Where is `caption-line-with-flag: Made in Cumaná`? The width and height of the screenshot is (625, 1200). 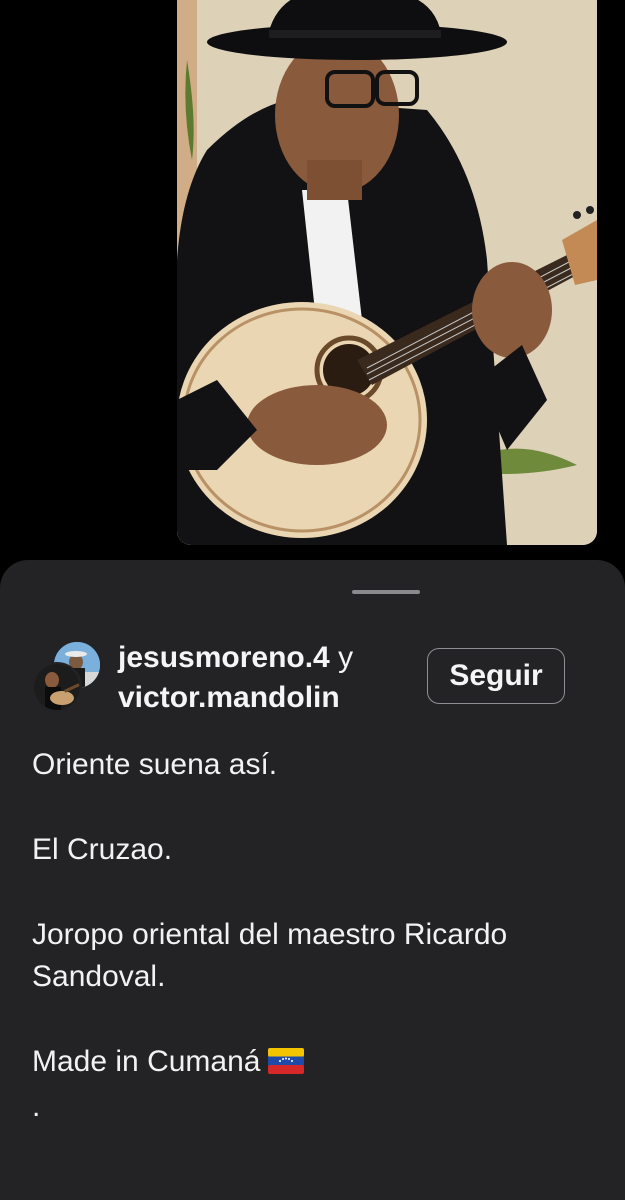
caption-line-with-flag: Made in Cumaná is located at coordinates (319, 1063).